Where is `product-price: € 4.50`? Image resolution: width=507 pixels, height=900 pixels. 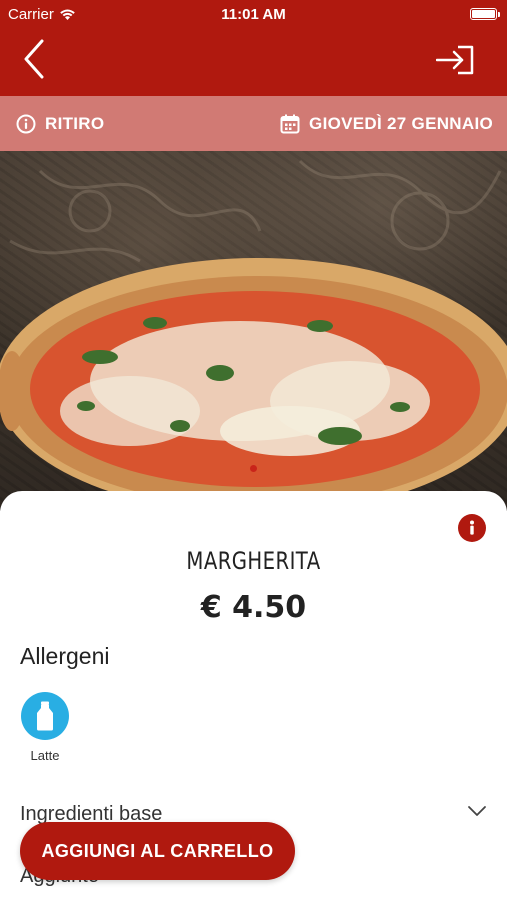
product-price: € 4.50 is located at coordinates (253, 607).